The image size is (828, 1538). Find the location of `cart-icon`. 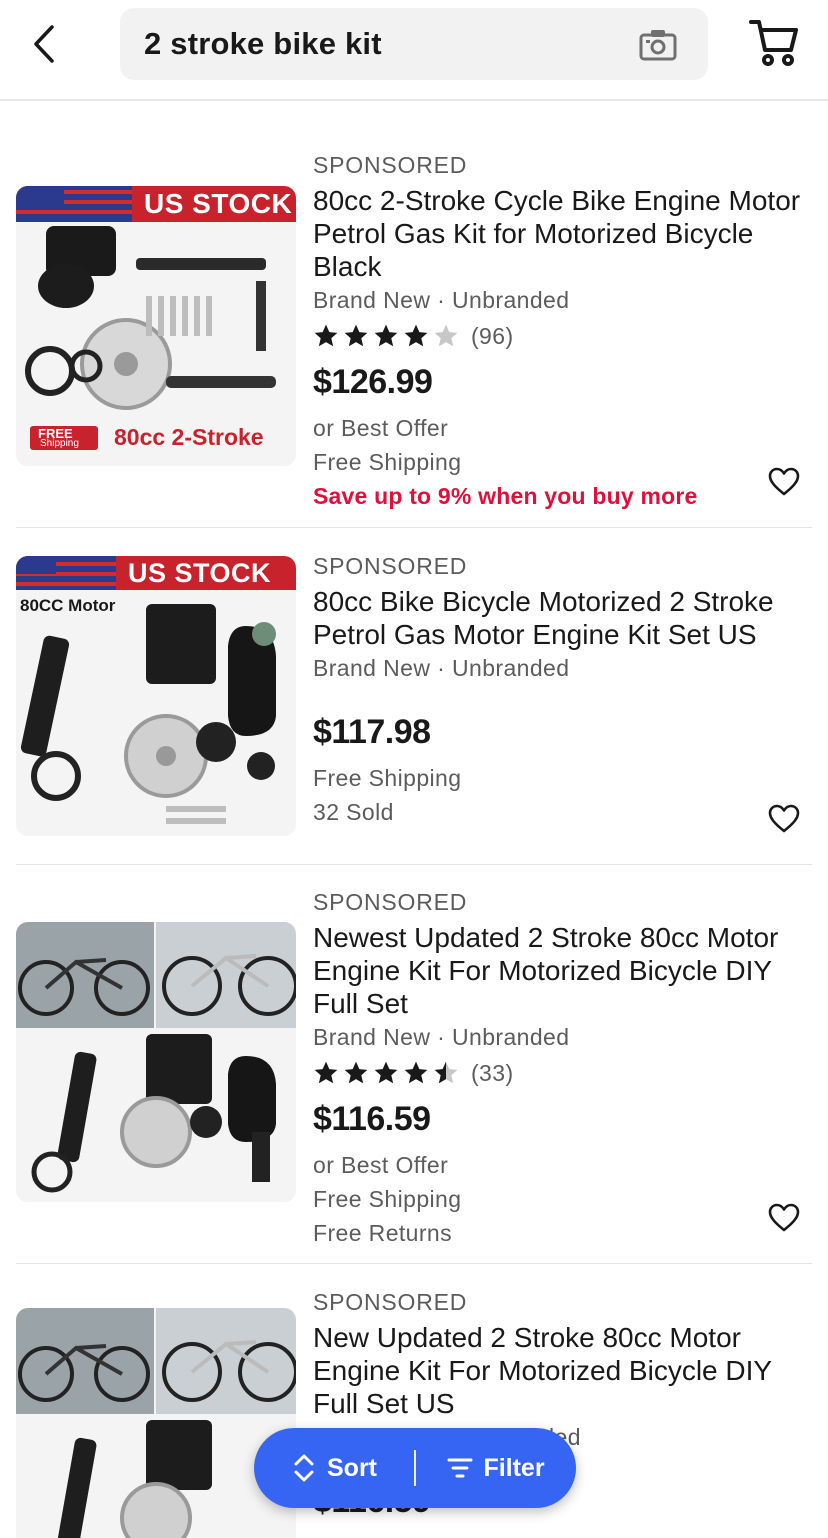

cart-icon is located at coordinates (774, 42).